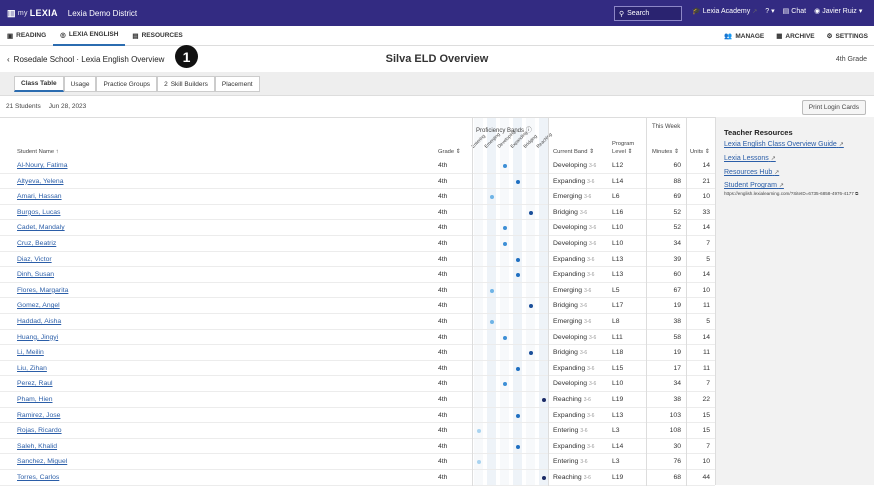 The height and width of the screenshot is (486, 874). I want to click on tab-reading: ▣ READING, so click(26, 36).